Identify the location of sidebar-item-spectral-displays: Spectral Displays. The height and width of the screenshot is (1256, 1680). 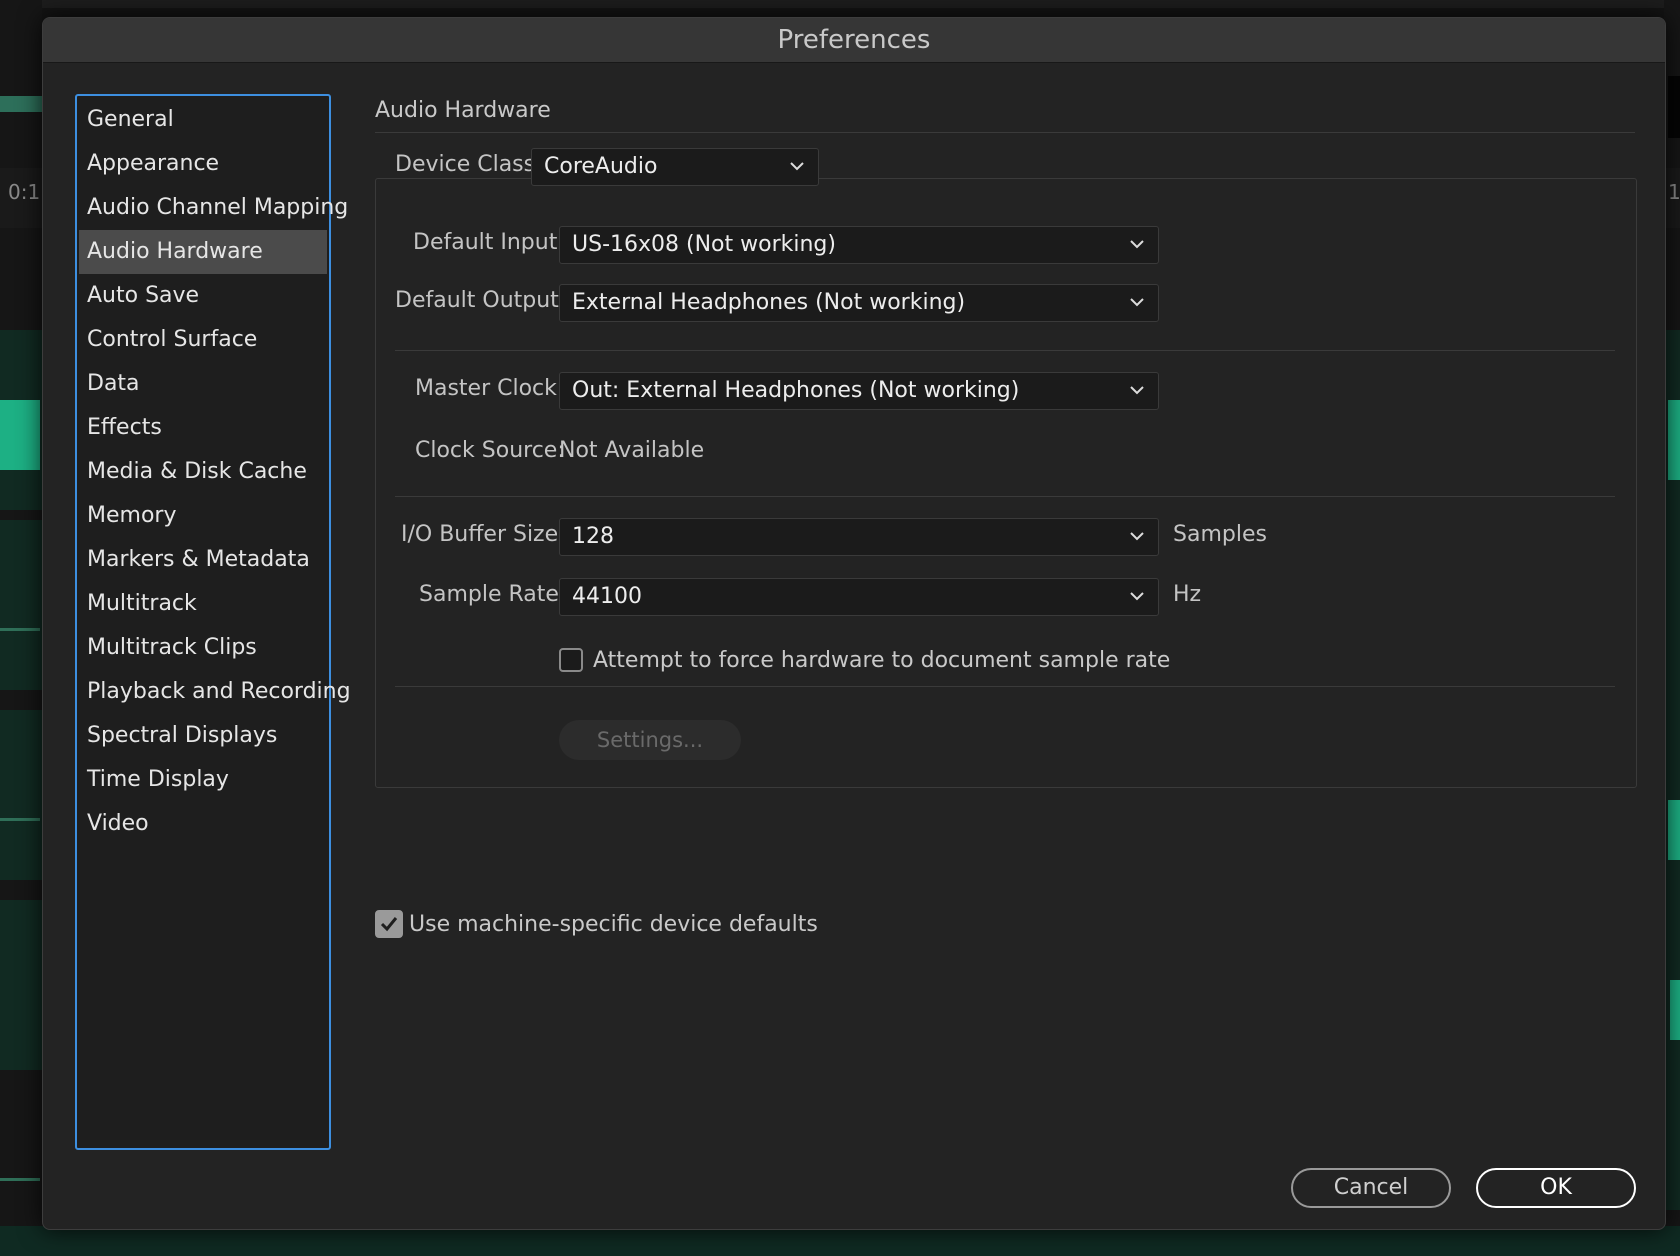
(203, 736).